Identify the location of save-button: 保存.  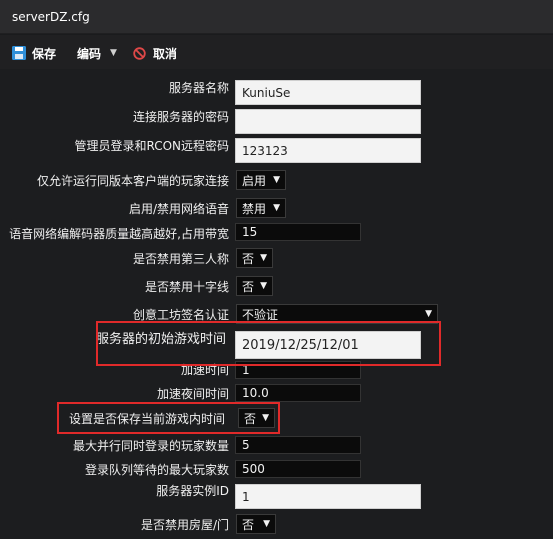
(34, 53).